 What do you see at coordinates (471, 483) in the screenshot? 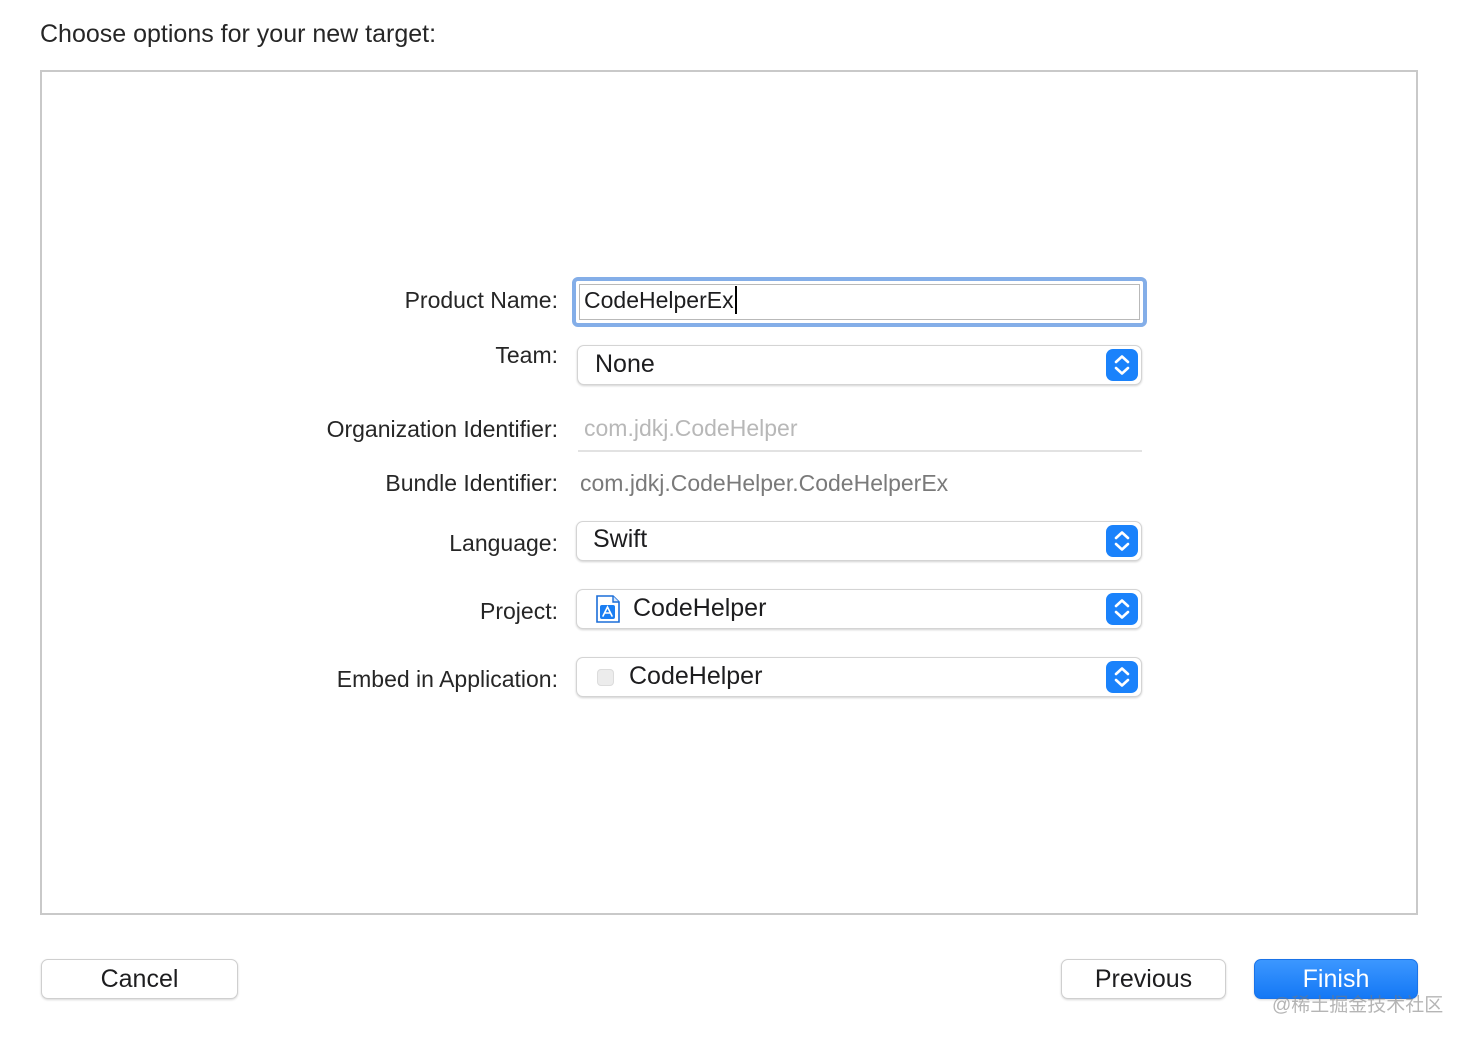
I see `bundle-identifier-label: Bundle Identifier:` at bounding box center [471, 483].